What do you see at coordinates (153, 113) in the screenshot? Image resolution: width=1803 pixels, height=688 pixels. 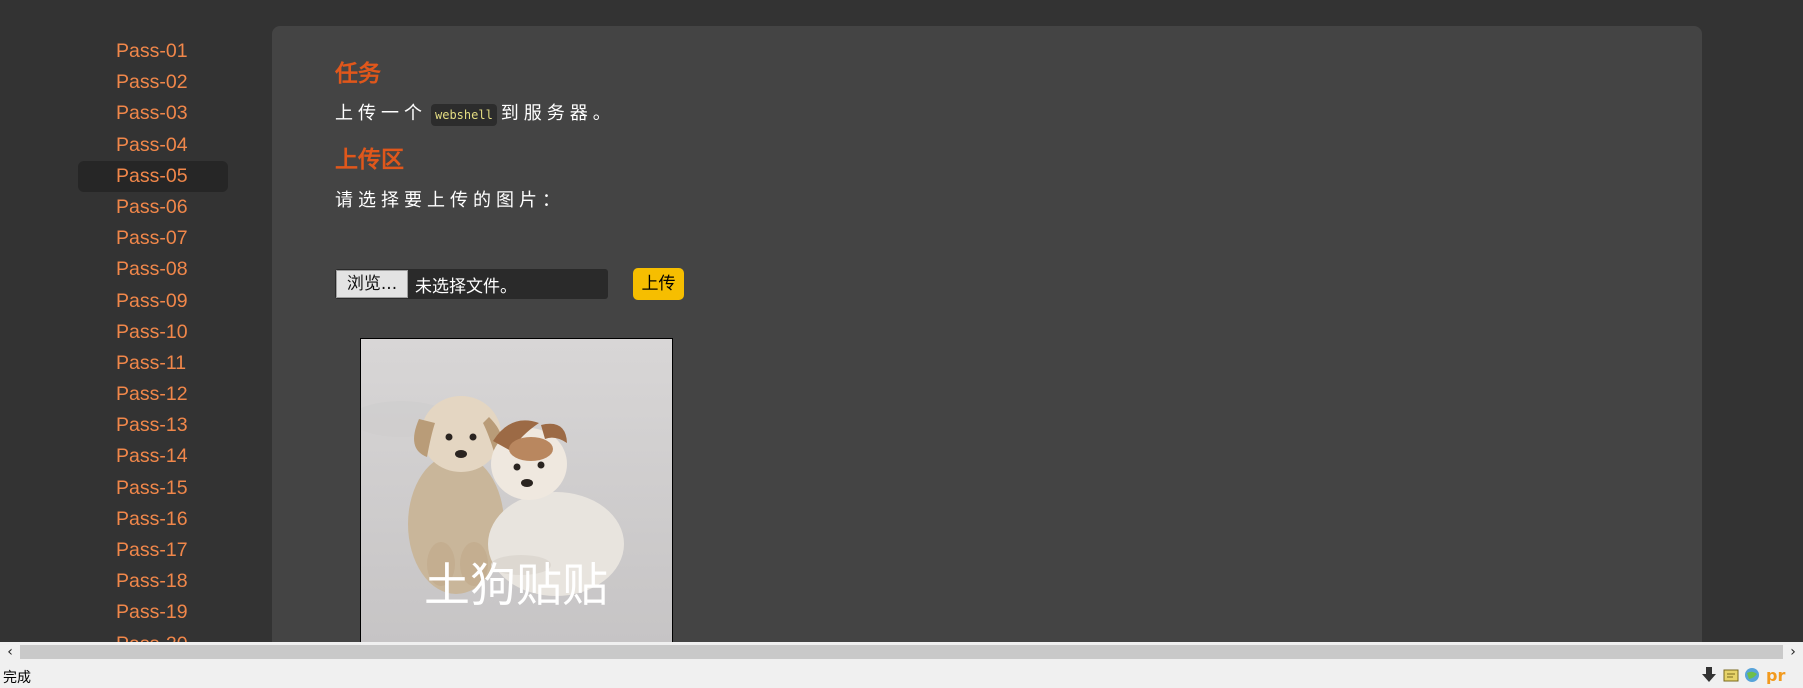 I see `sidebar-item-pass-03: Pass-03` at bounding box center [153, 113].